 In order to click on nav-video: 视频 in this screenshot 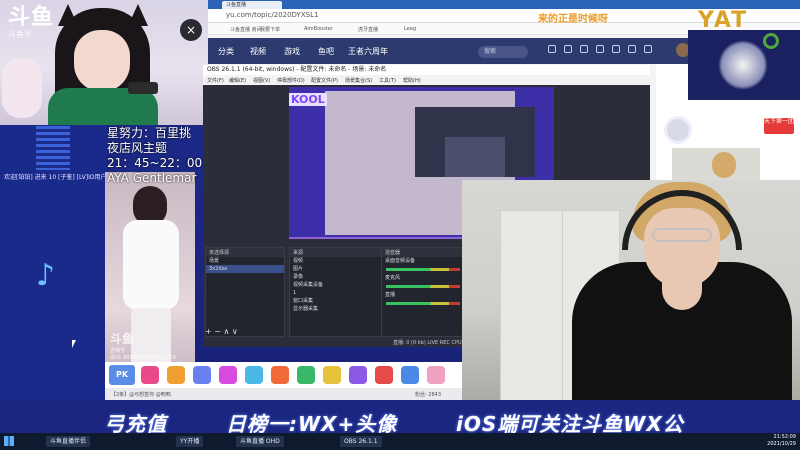, I will do `click(258, 51)`.